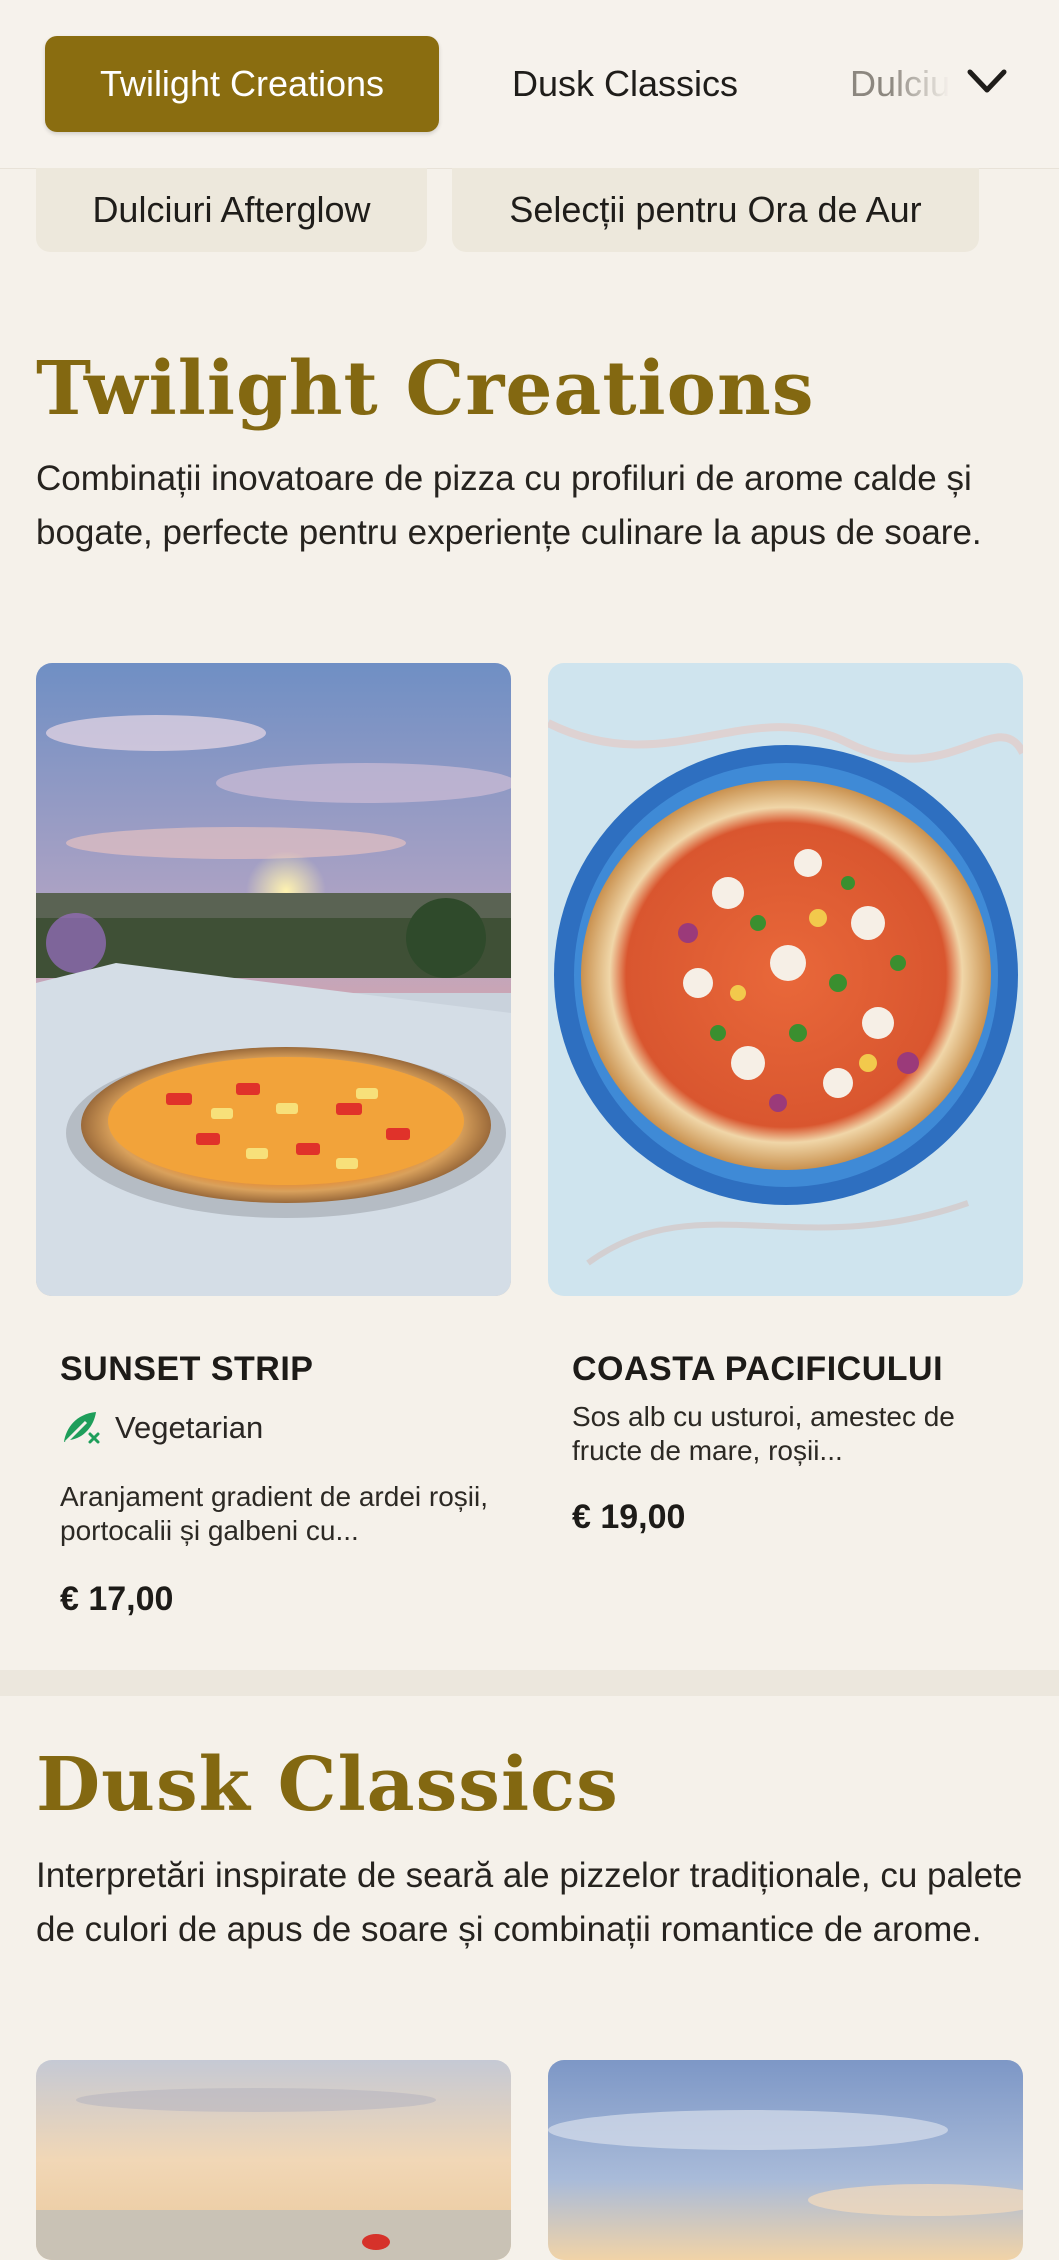  Describe the element at coordinates (715, 210) in the screenshot. I see `category-chip-golden-hour: Selecții pentru Ora de Aur` at that location.